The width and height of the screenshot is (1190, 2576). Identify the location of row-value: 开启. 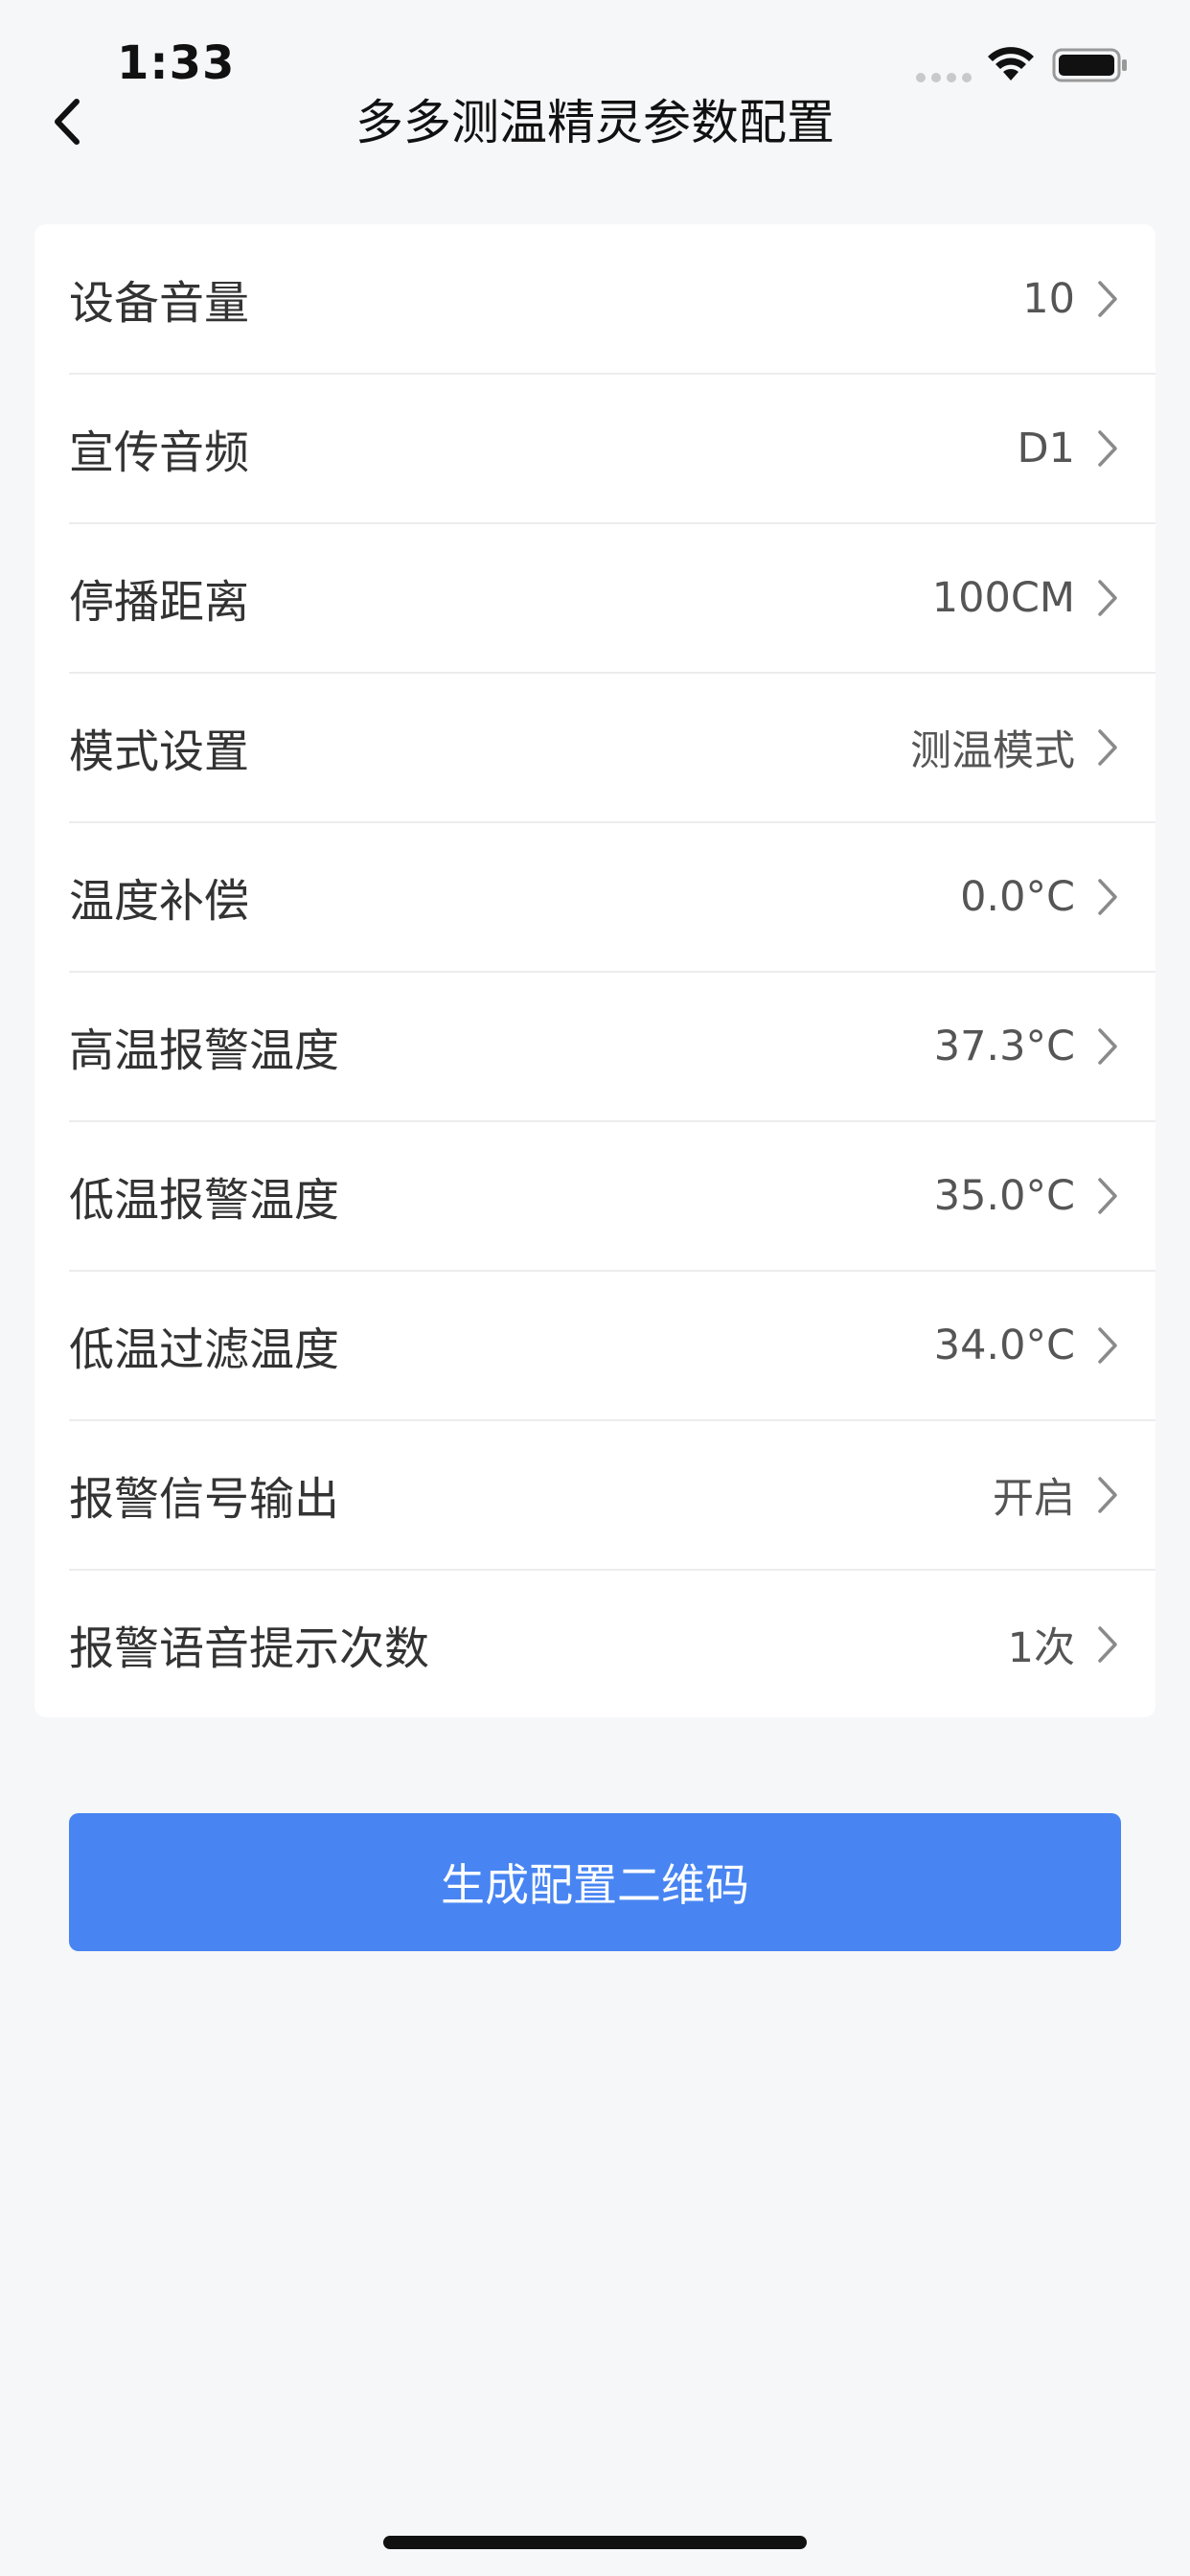
(1034, 1498).